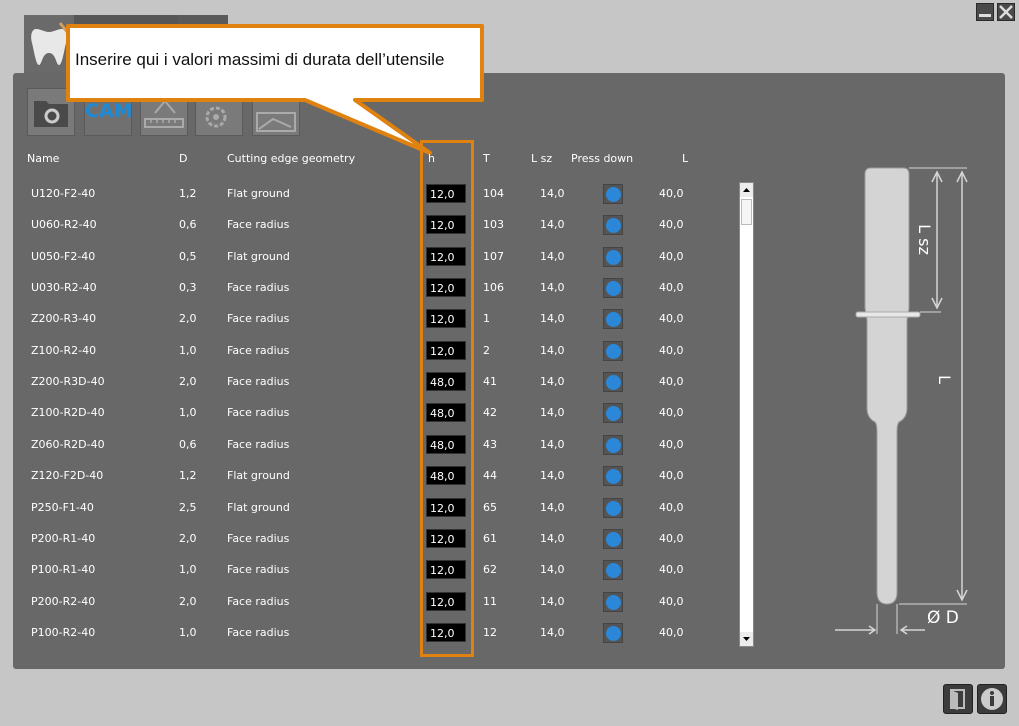 The image size is (1019, 726). Describe the element at coordinates (67, 475) in the screenshot. I see `row-name: Z120-F2D-40` at that location.